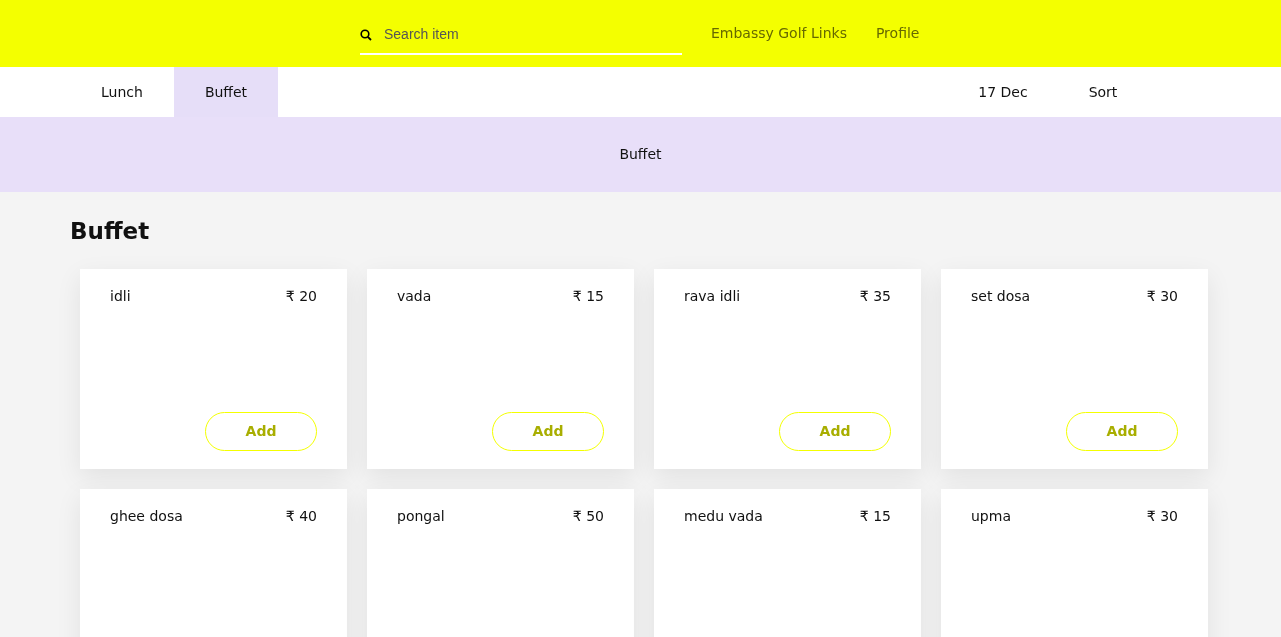 The height and width of the screenshot is (637, 1281). What do you see at coordinates (1103, 92) in the screenshot?
I see `nav-button: Sort` at bounding box center [1103, 92].